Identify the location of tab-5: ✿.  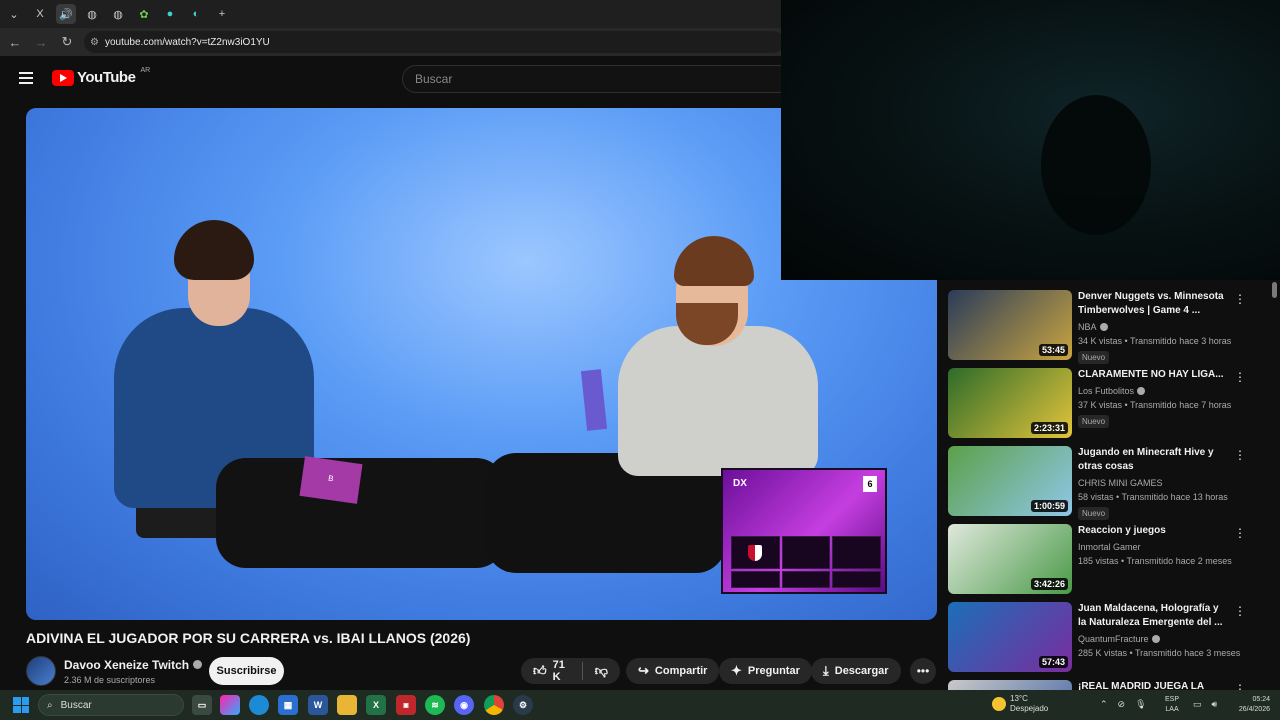
(144, 14).